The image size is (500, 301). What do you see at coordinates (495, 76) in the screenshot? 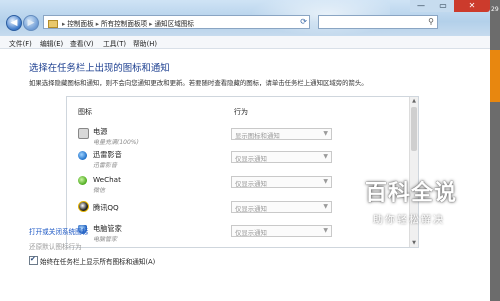
I see `taskbar-orange-item` at bounding box center [495, 76].